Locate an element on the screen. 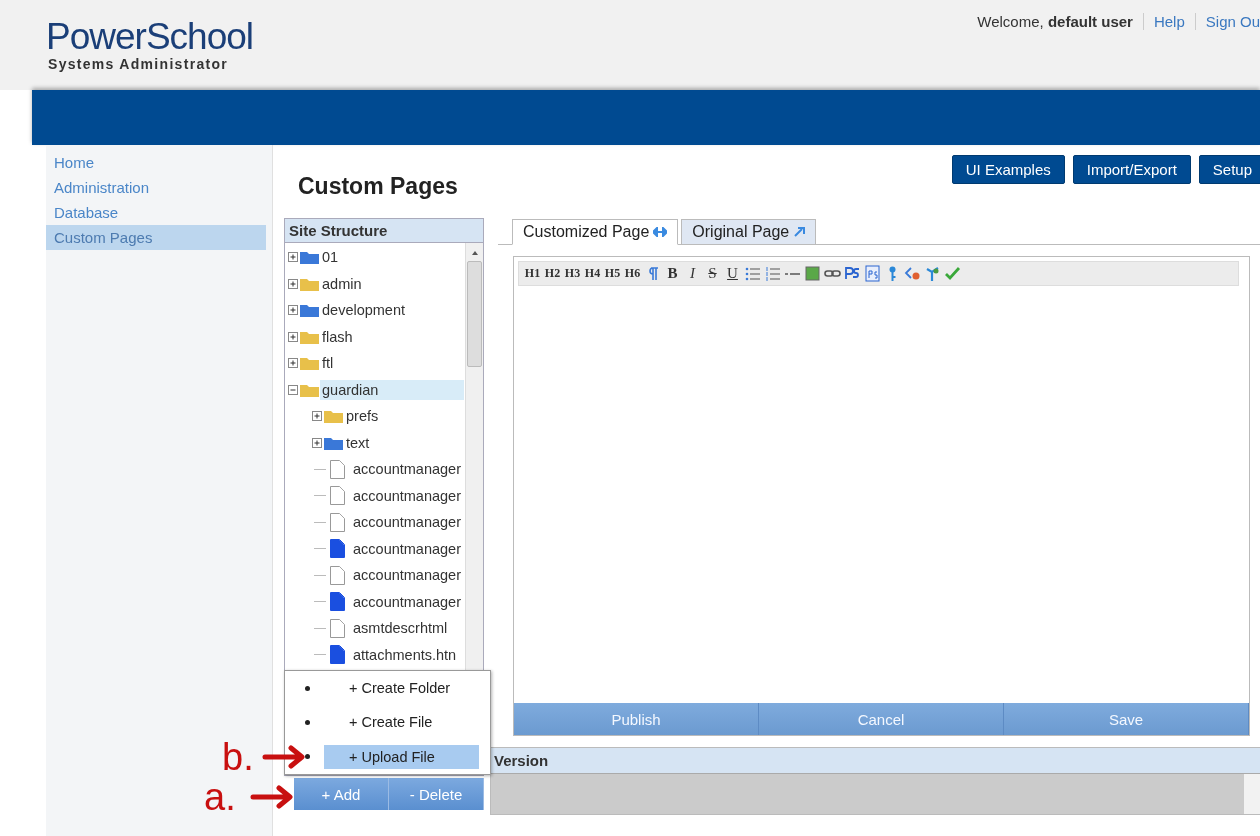 The image size is (1260, 836). scroll-up-icon is located at coordinates (474, 253).